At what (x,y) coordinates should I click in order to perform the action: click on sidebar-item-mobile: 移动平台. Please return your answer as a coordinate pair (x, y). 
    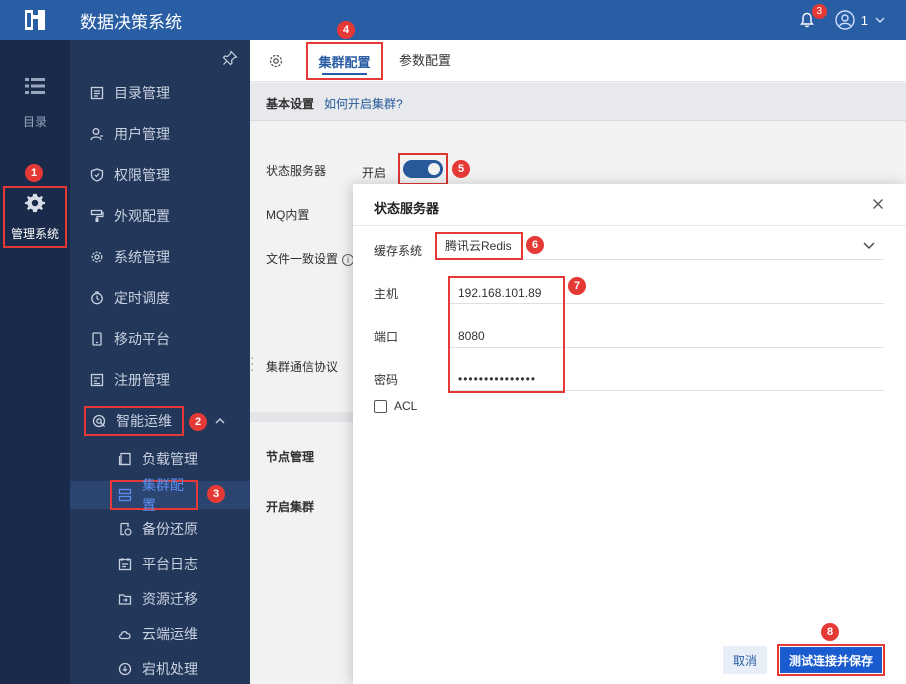
    Looking at the image, I should click on (130, 339).